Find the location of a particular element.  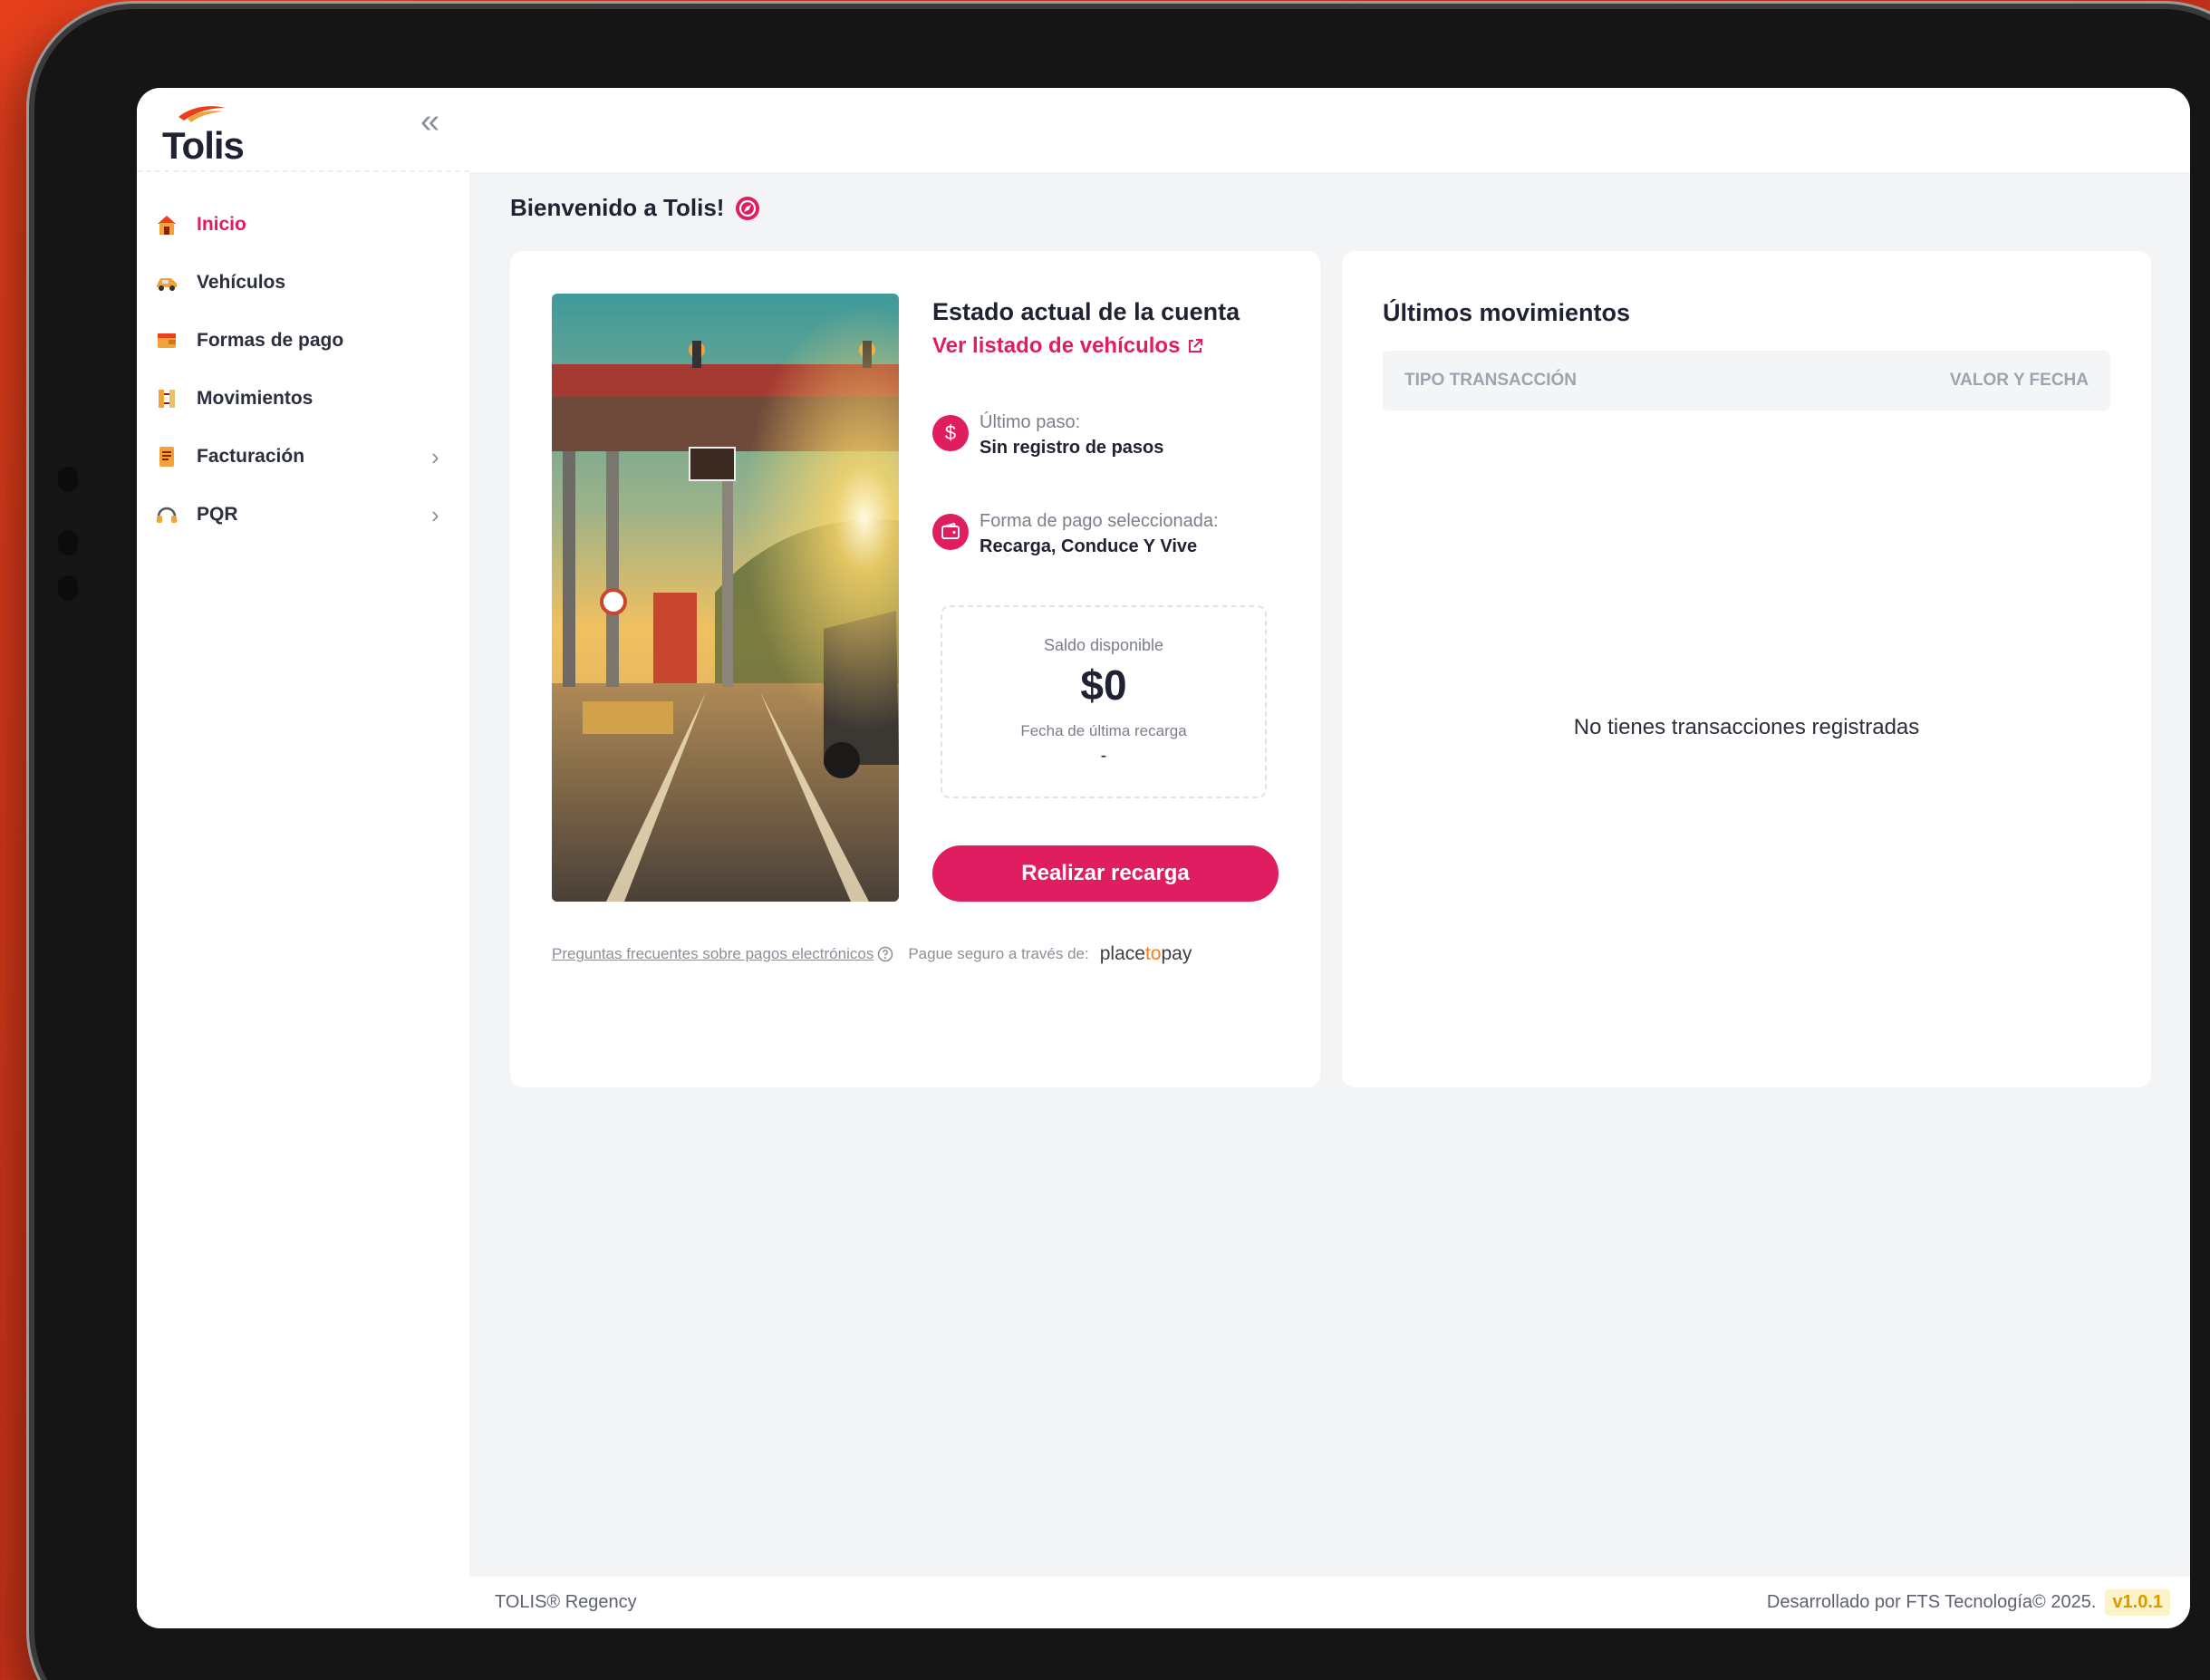

balance-label: Saldo disponible is located at coordinates (1103, 645).